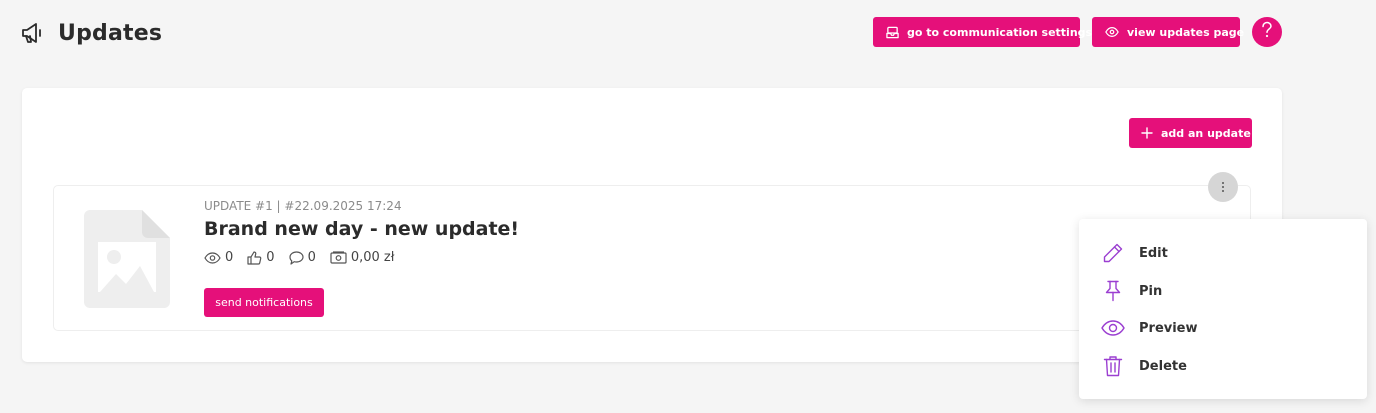  What do you see at coordinates (1131, 291) in the screenshot?
I see `menu-item-pin: Pin` at bounding box center [1131, 291].